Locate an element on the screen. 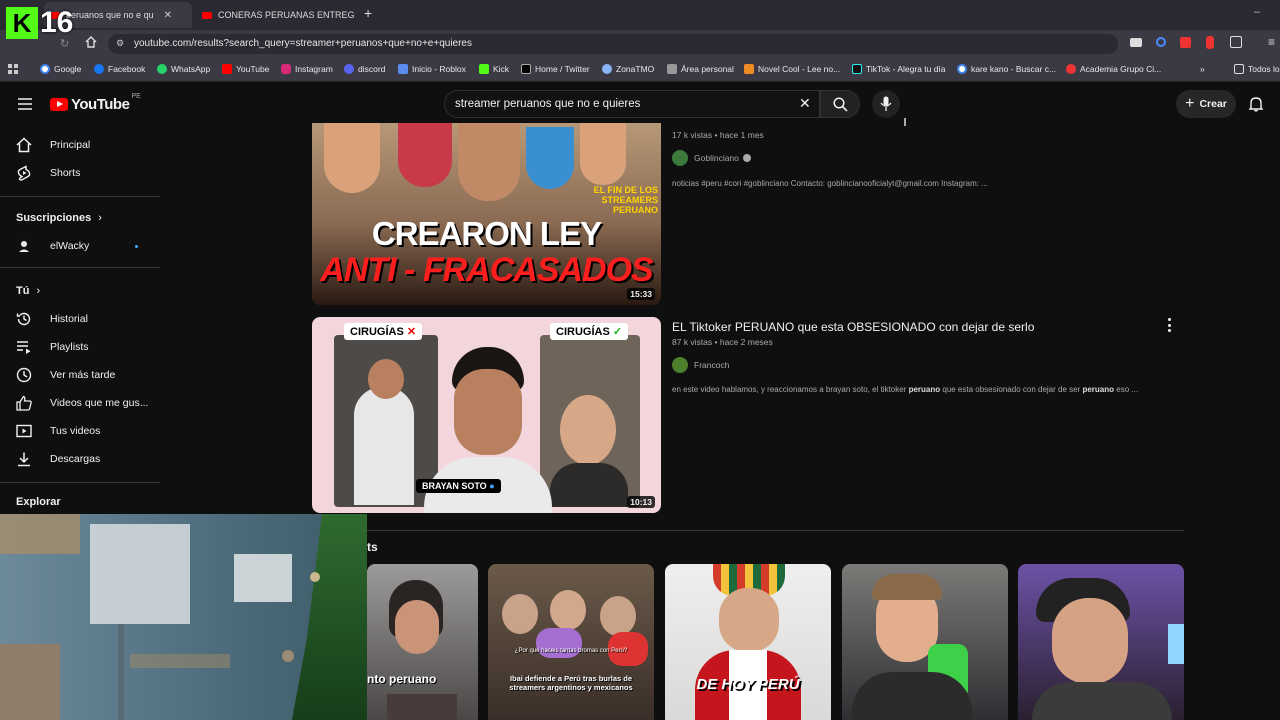 Image resolution: width=1280 pixels, height=720 pixels. new-tab-icon: + is located at coordinates (368, 13).